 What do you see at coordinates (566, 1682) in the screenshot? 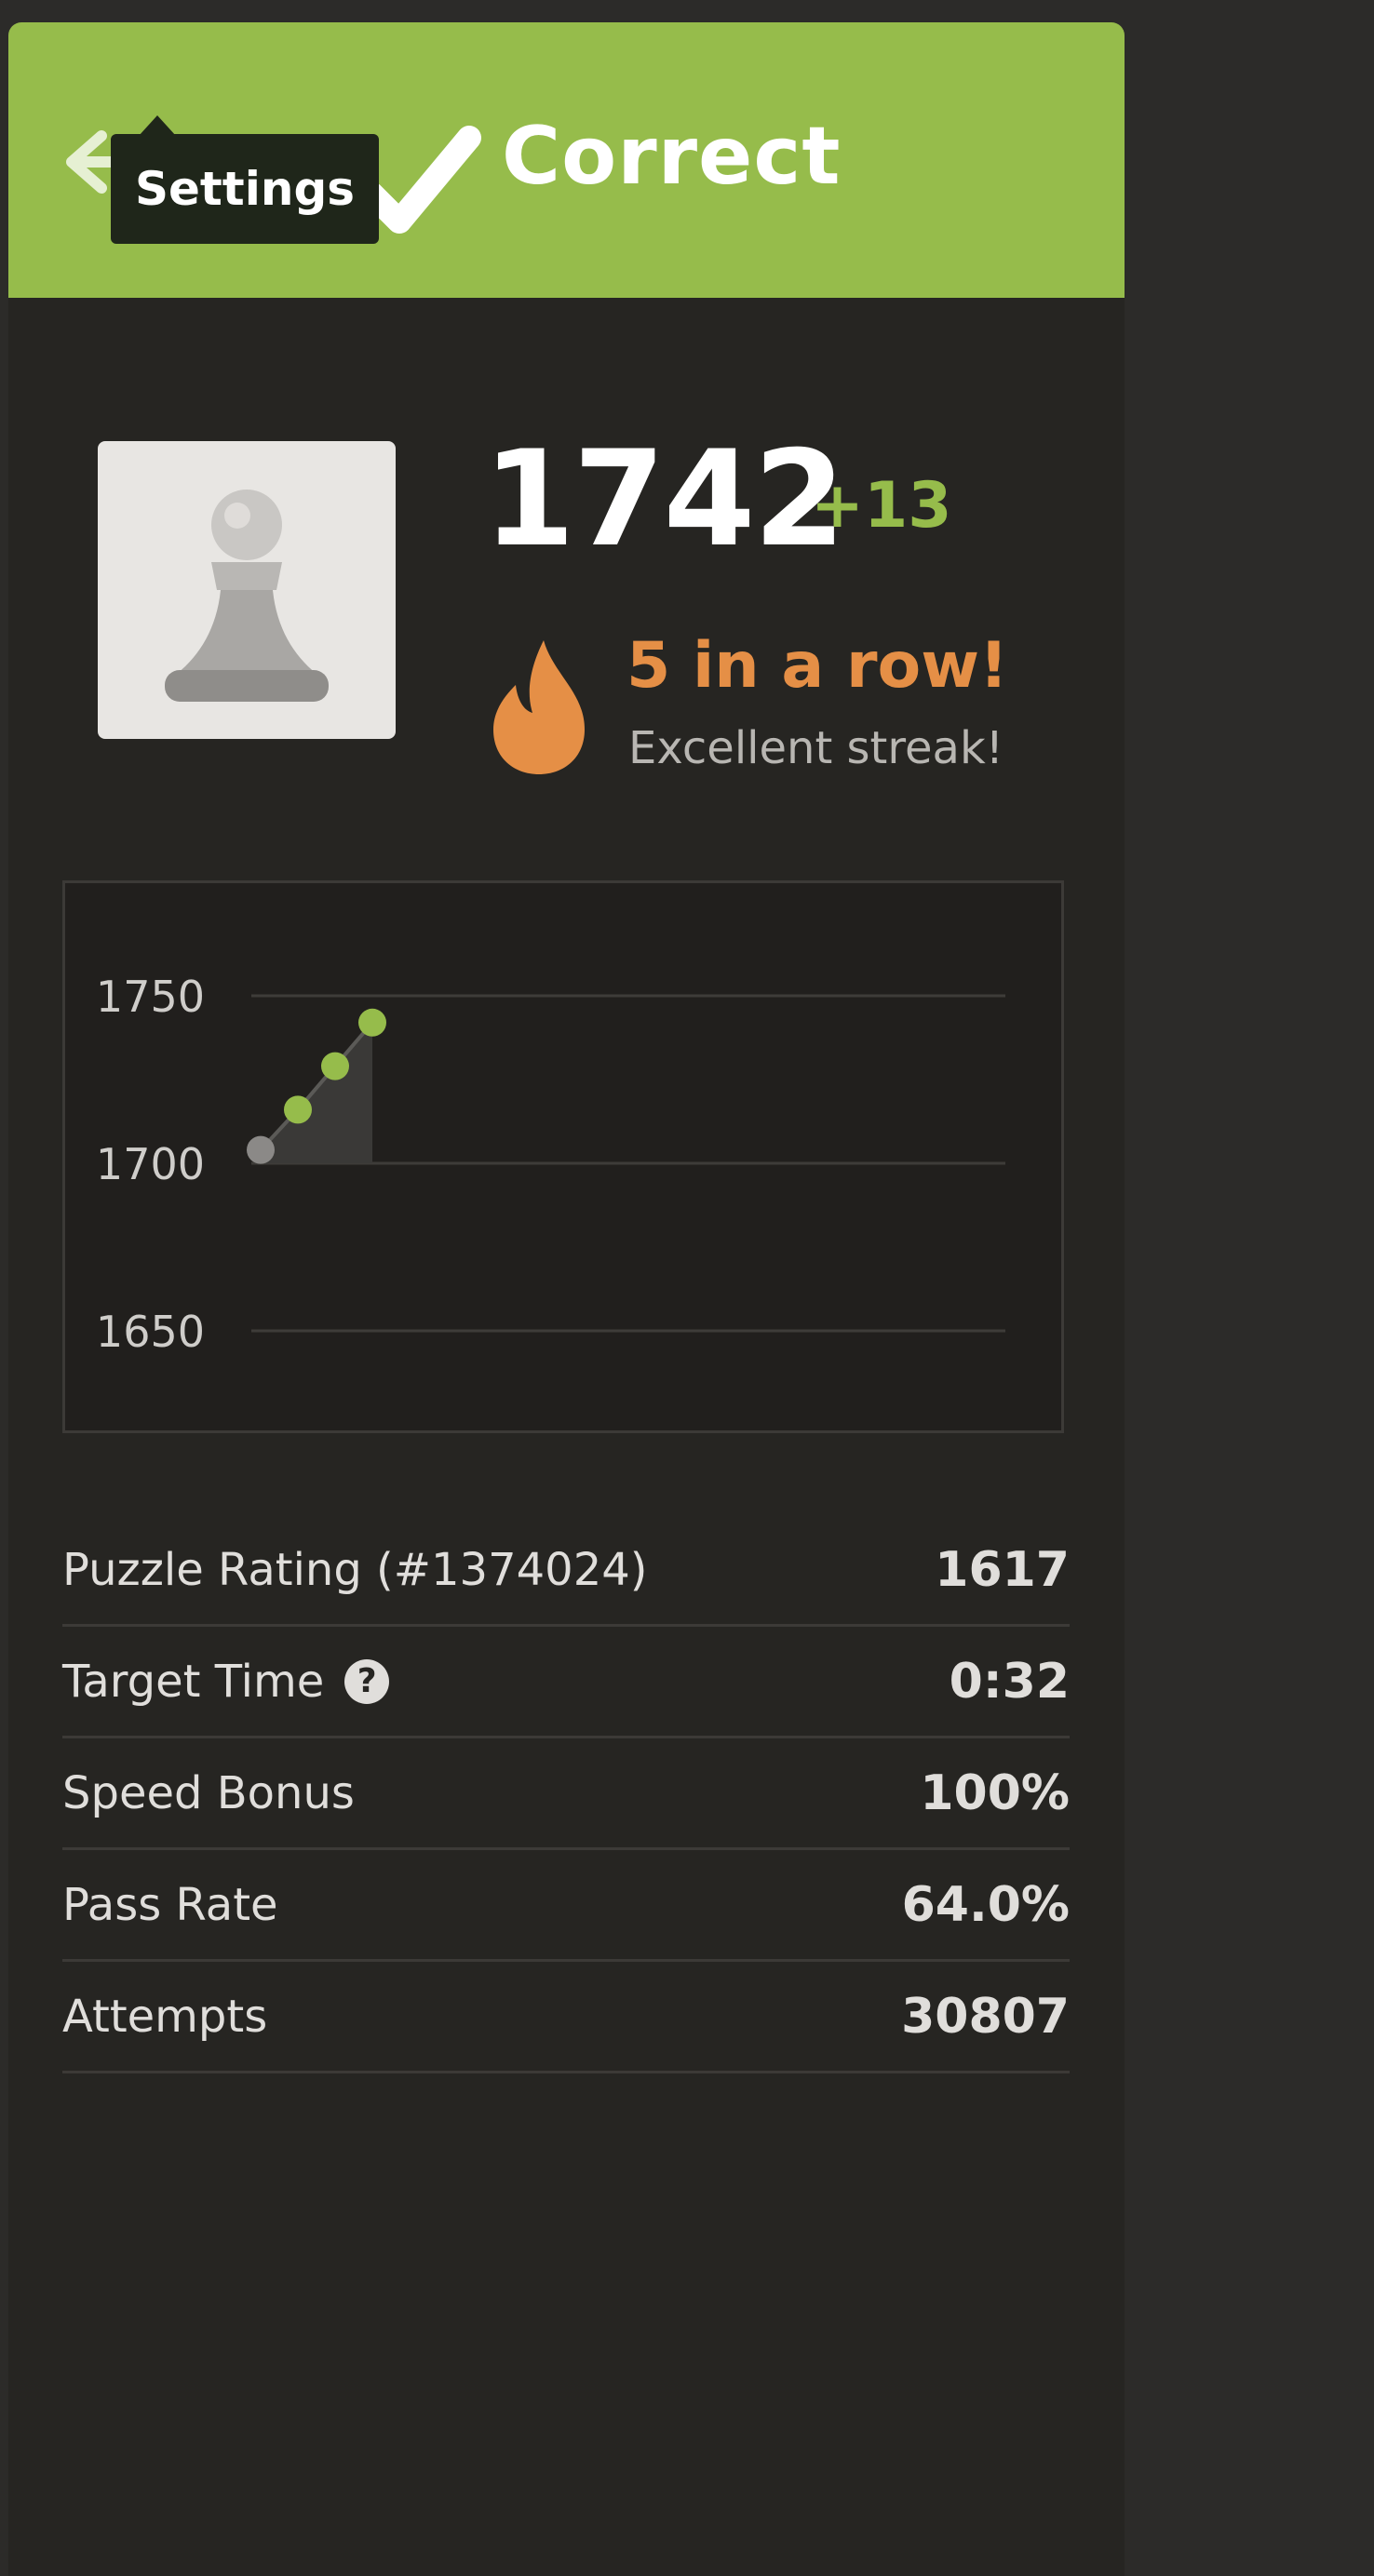
I see `stat-row-target-time: Target Time? 0:32` at bounding box center [566, 1682].